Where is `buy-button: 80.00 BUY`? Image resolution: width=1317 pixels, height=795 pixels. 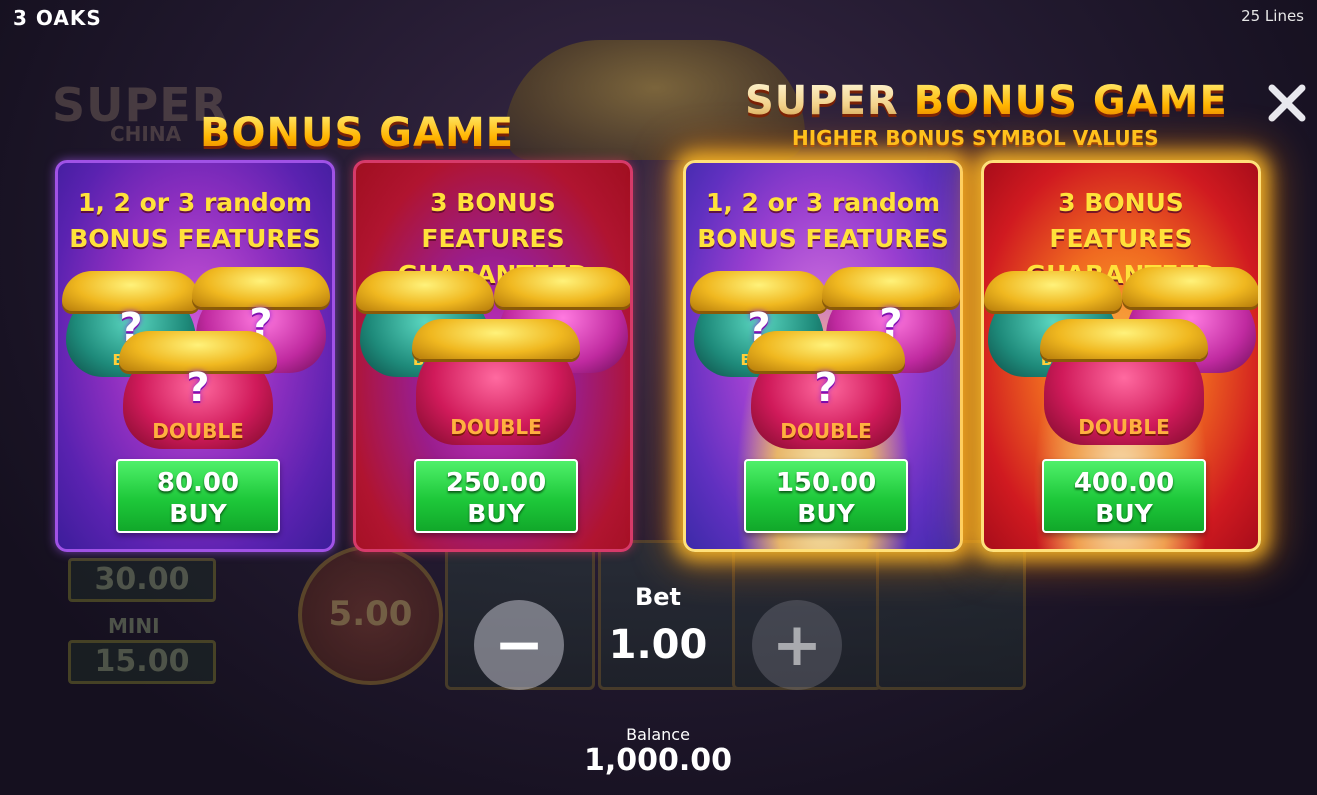 buy-button: 80.00 BUY is located at coordinates (198, 496).